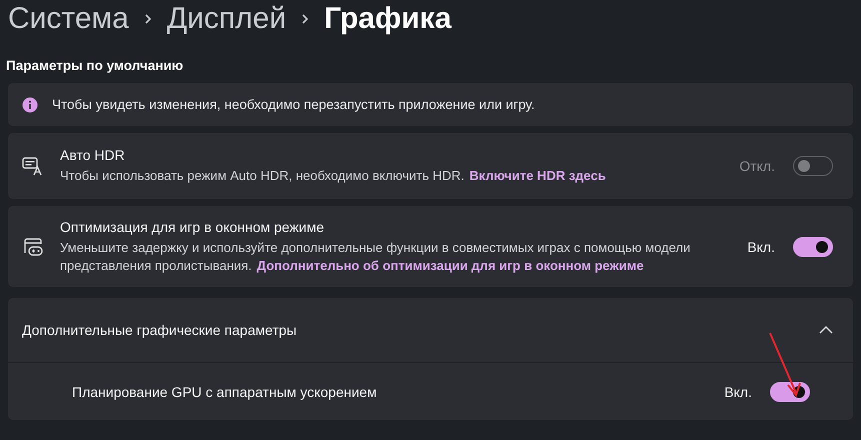 The width and height of the screenshot is (861, 440). Describe the element at coordinates (33, 166) in the screenshot. I see `hdr-icon` at that location.